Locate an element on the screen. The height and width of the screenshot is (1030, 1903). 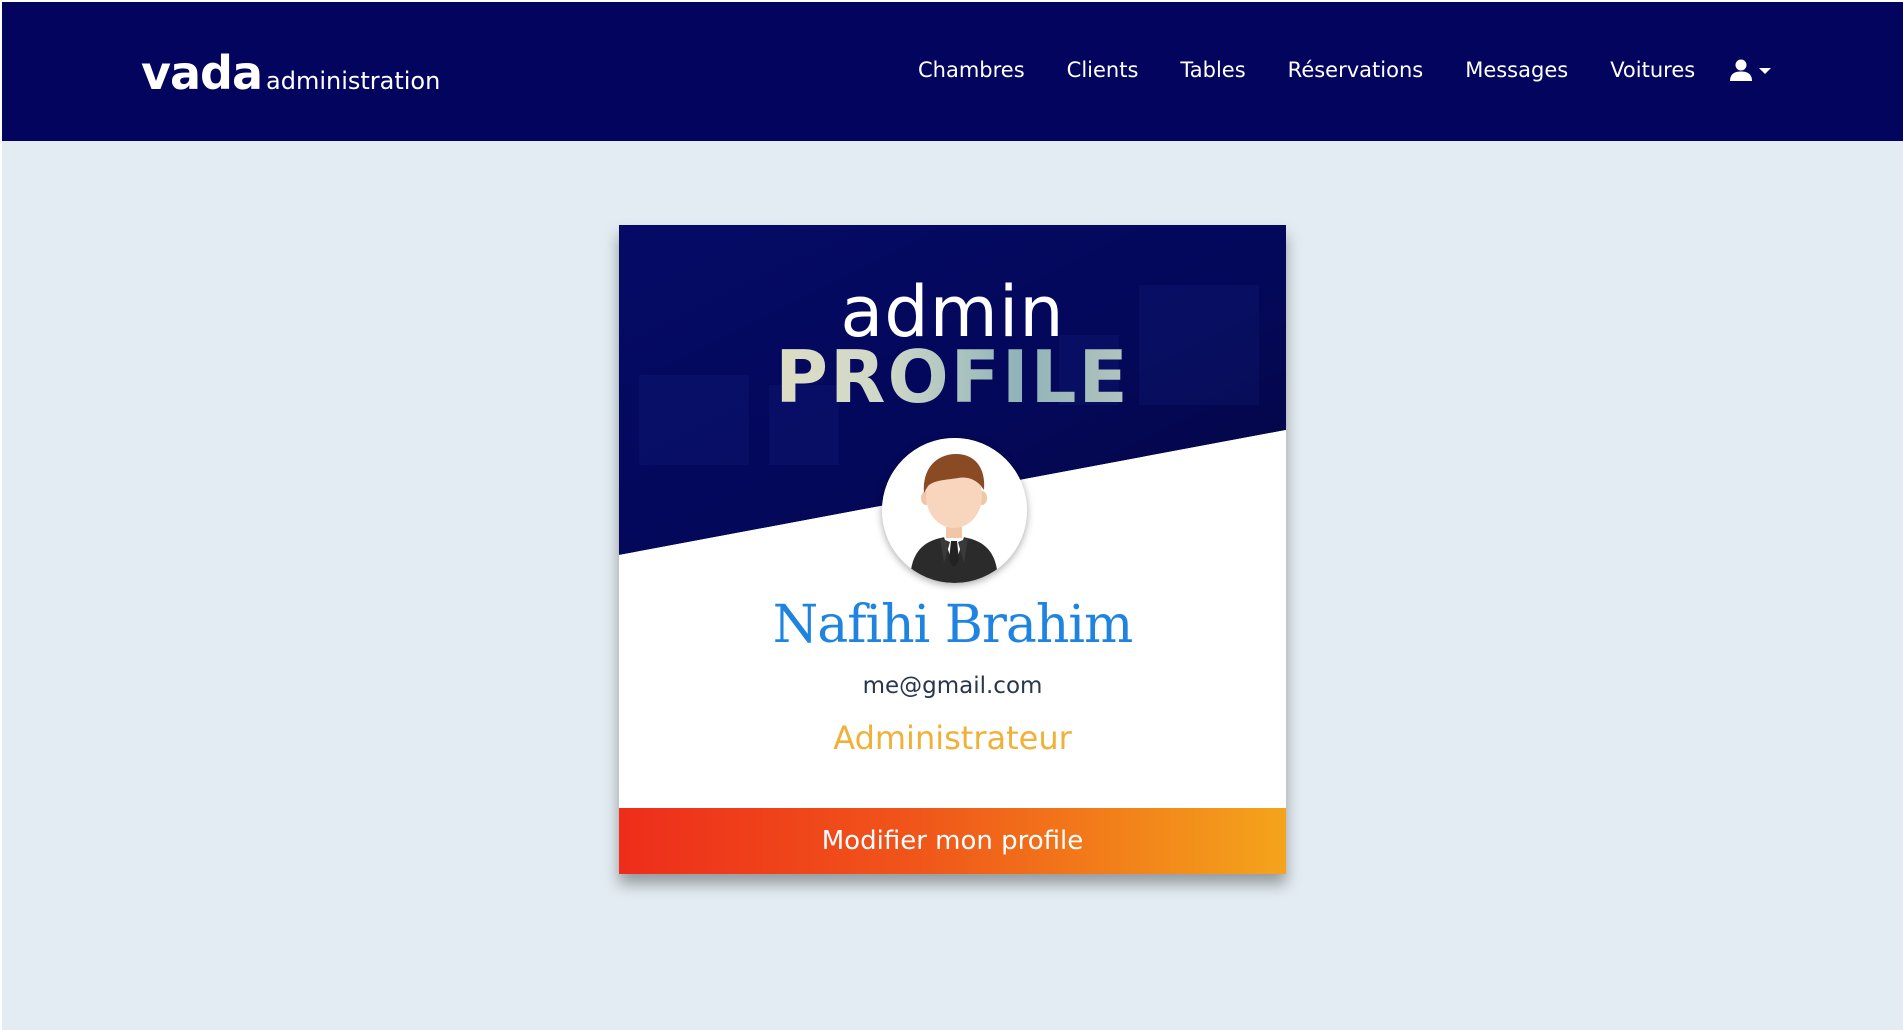
profile-name: Nafihi Brahim is located at coordinates (953, 625).